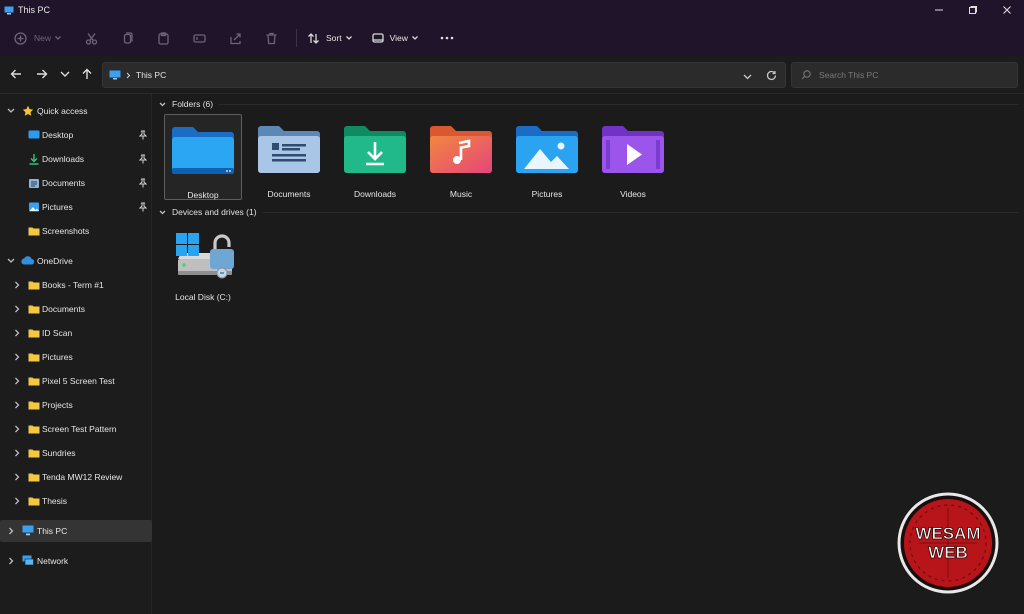 This screenshot has width=1024, height=614. I want to click on minimize-button, so click(939, 10).